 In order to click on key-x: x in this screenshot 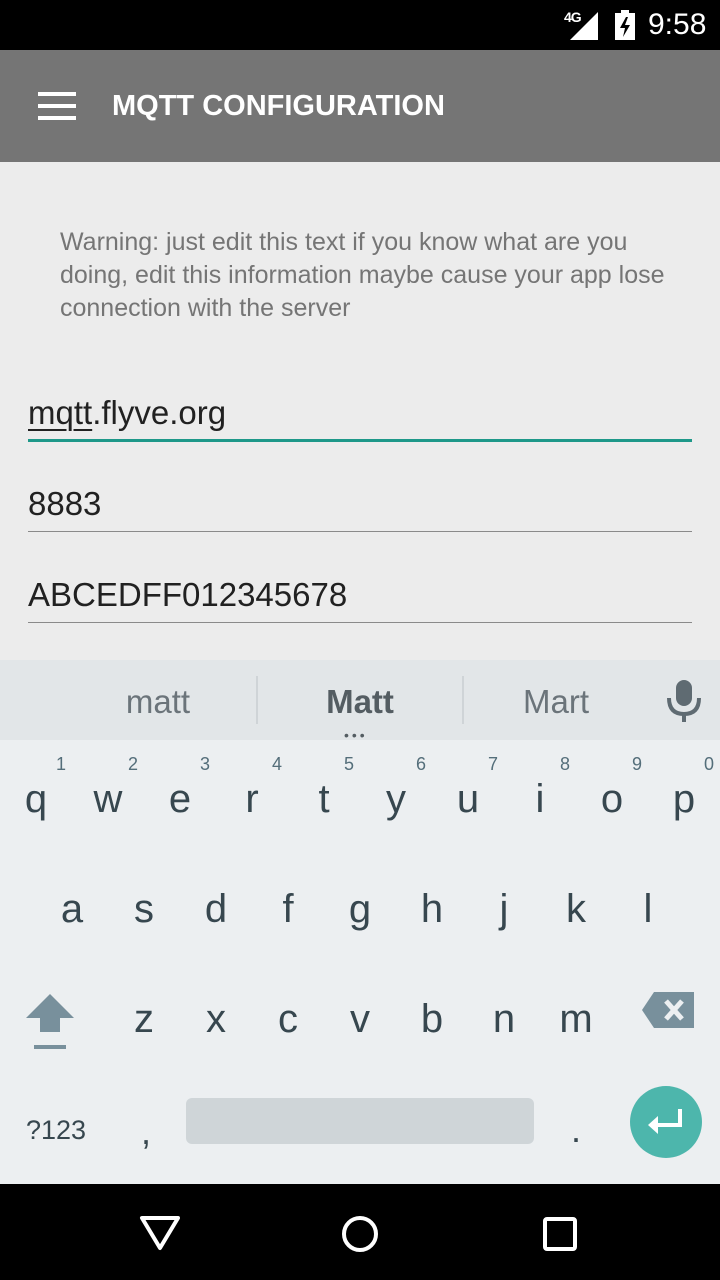, I will do `click(216, 1010)`.